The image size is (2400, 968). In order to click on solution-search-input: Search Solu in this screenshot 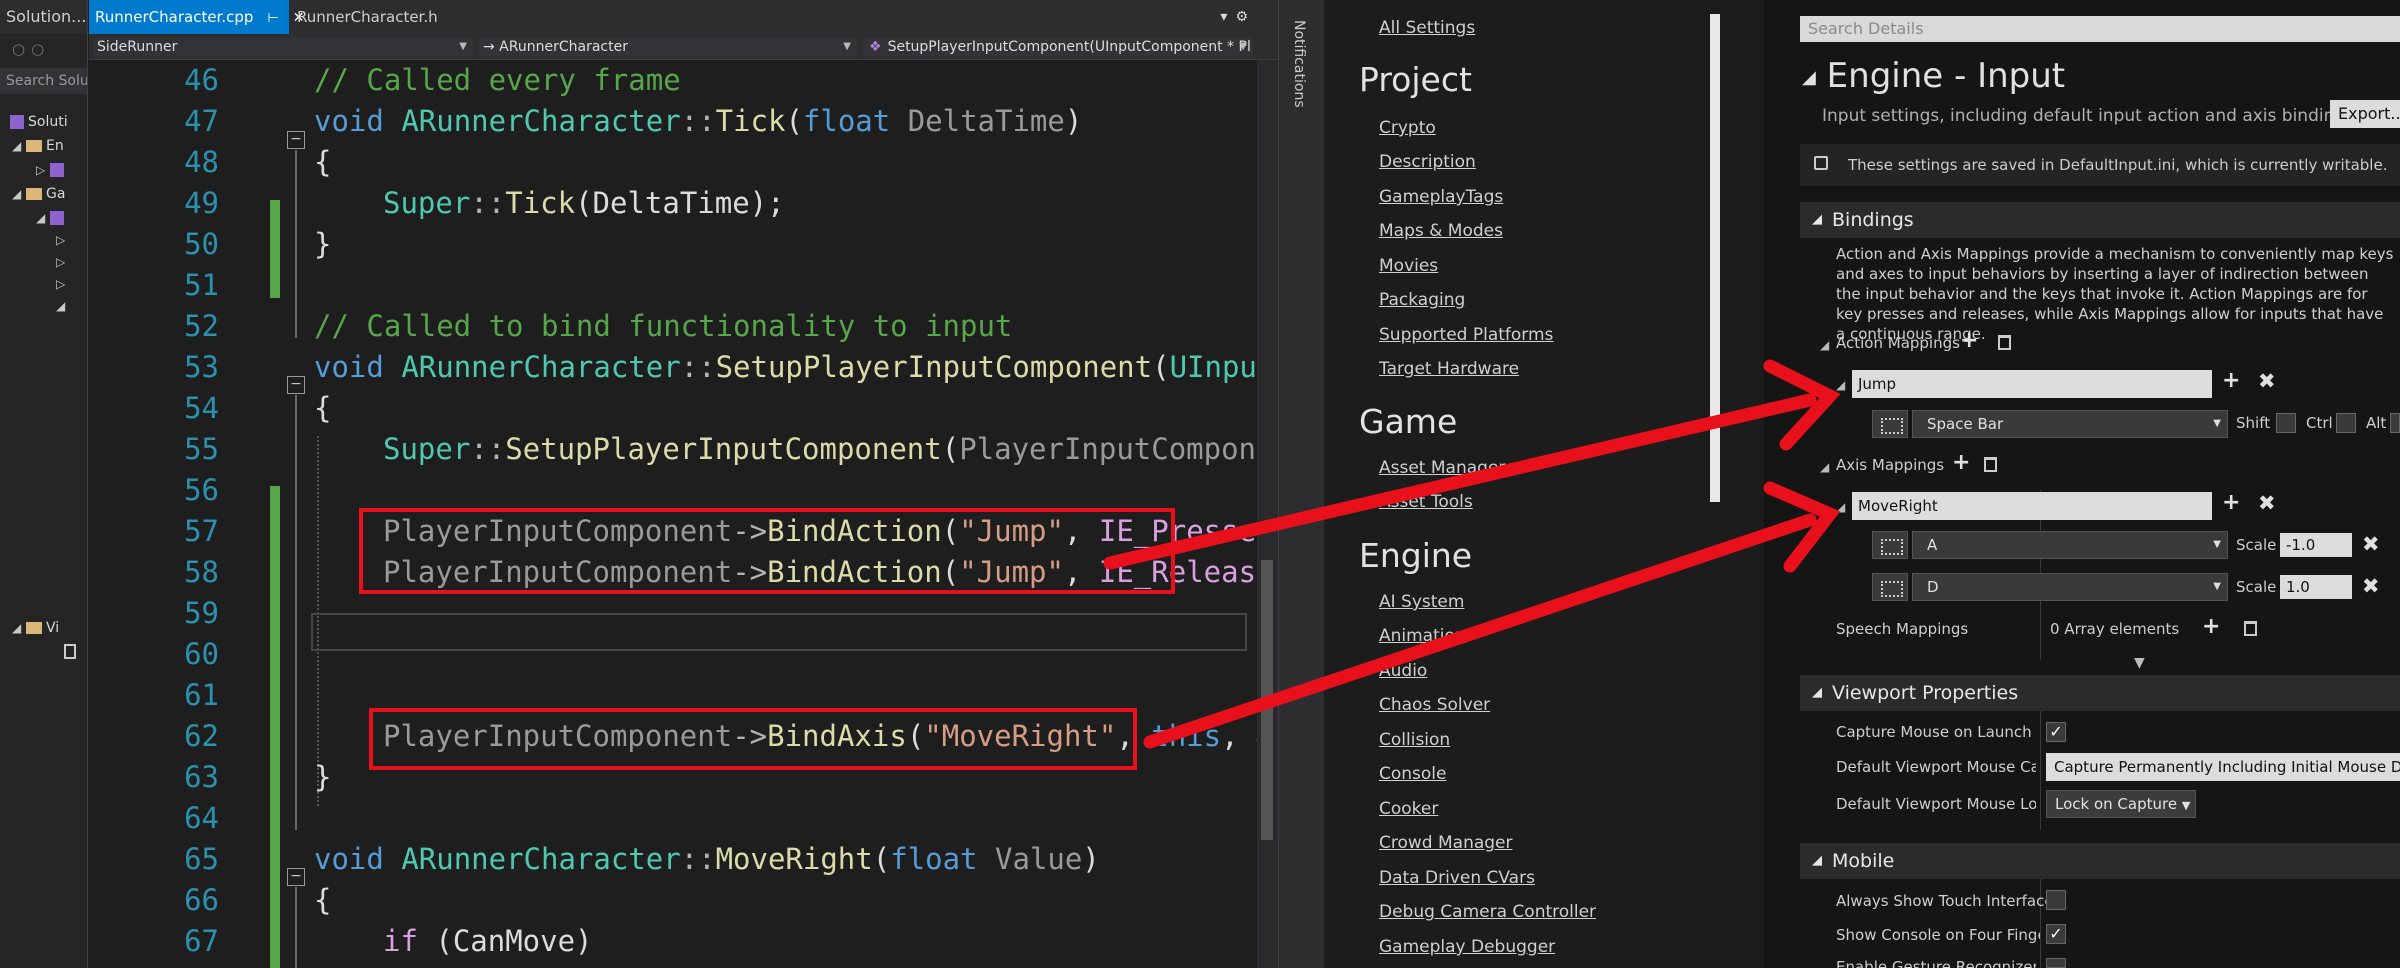, I will do `click(43, 81)`.